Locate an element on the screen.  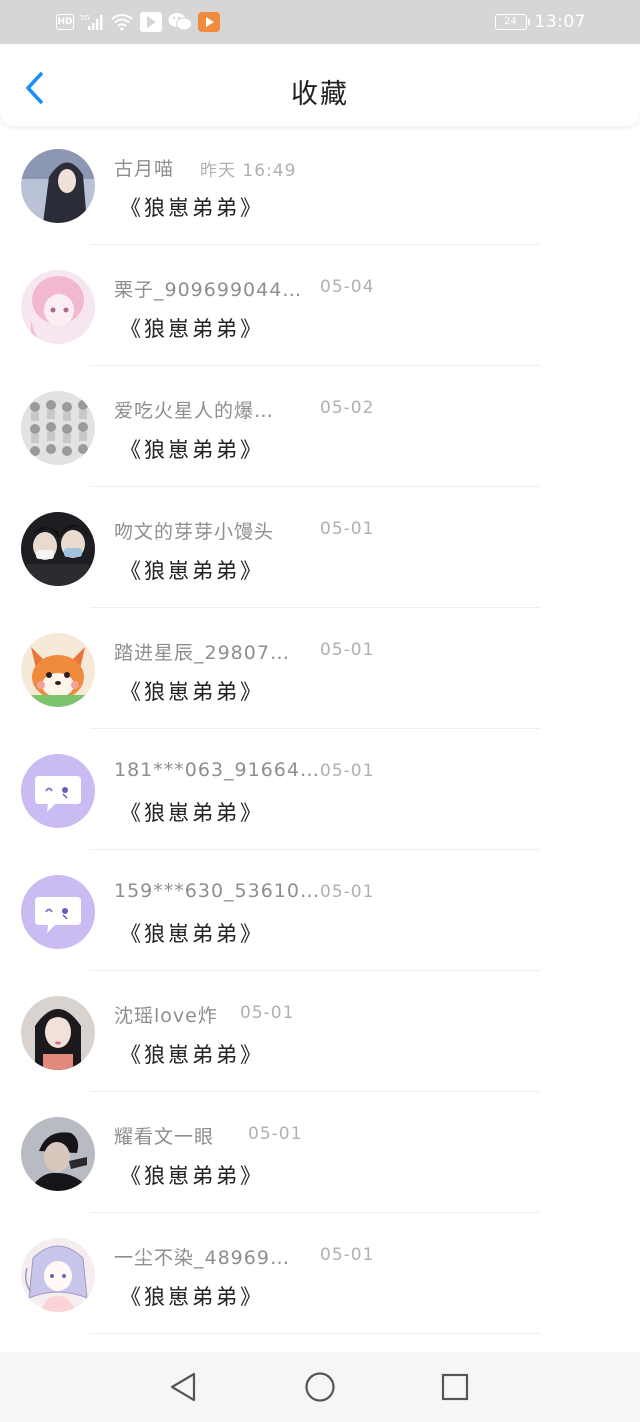
favorite-date: 05-02 is located at coordinates (347, 408).